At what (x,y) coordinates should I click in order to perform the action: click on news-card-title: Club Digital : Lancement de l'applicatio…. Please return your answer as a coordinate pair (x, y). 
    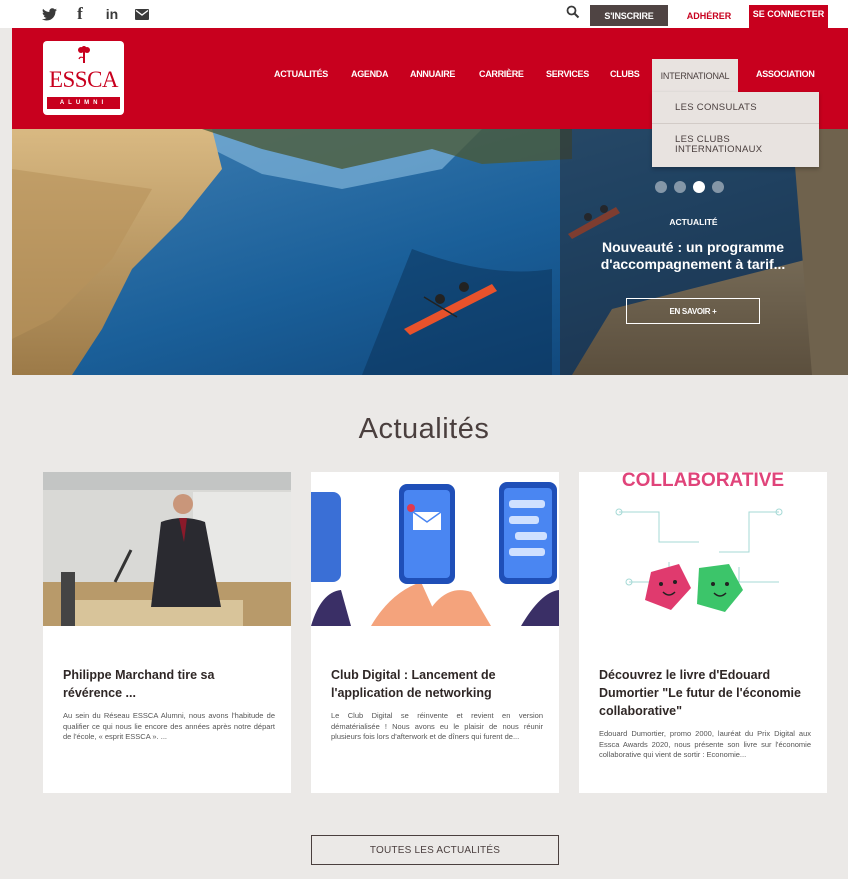
    Looking at the image, I should click on (437, 684).